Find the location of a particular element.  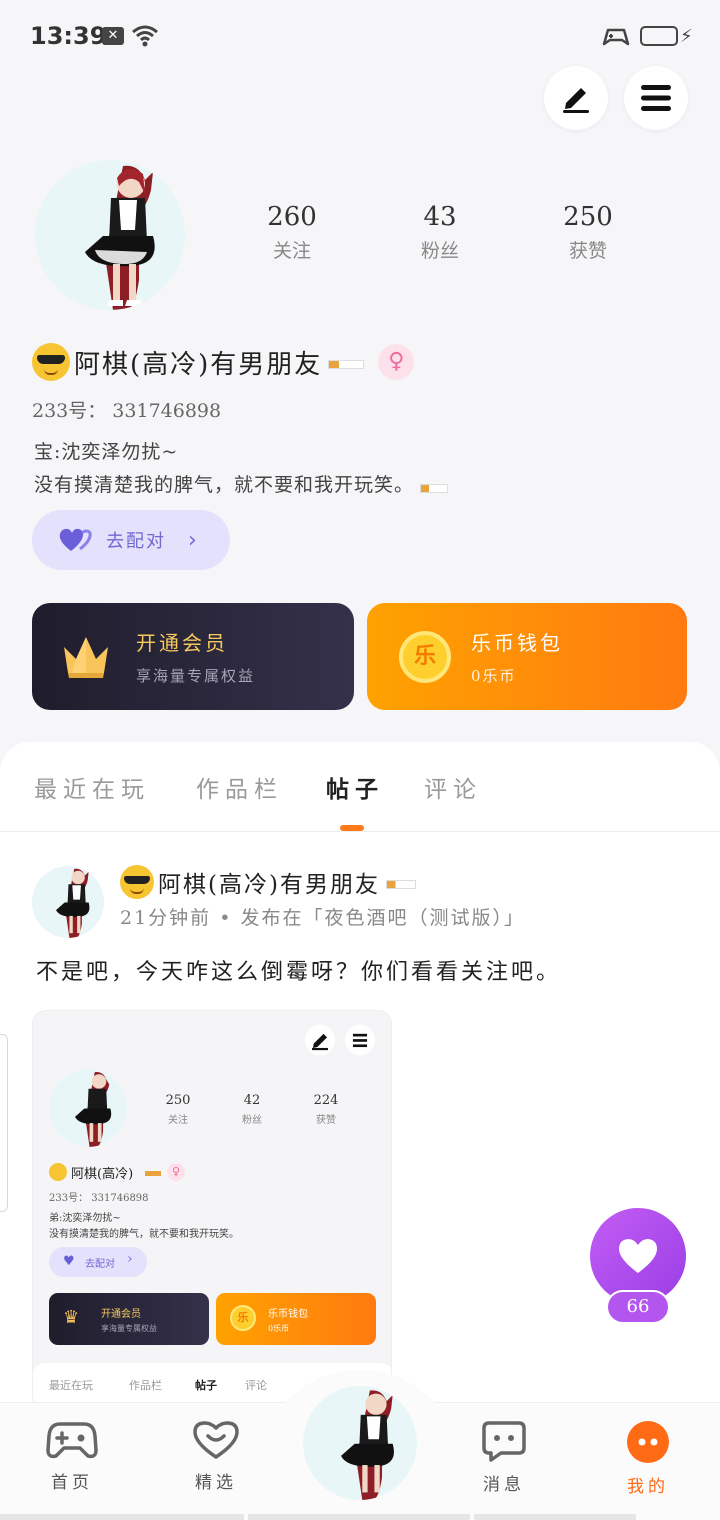

post-author-name: 阿棋(高冷)有男朋友 is located at coordinates (269, 882).